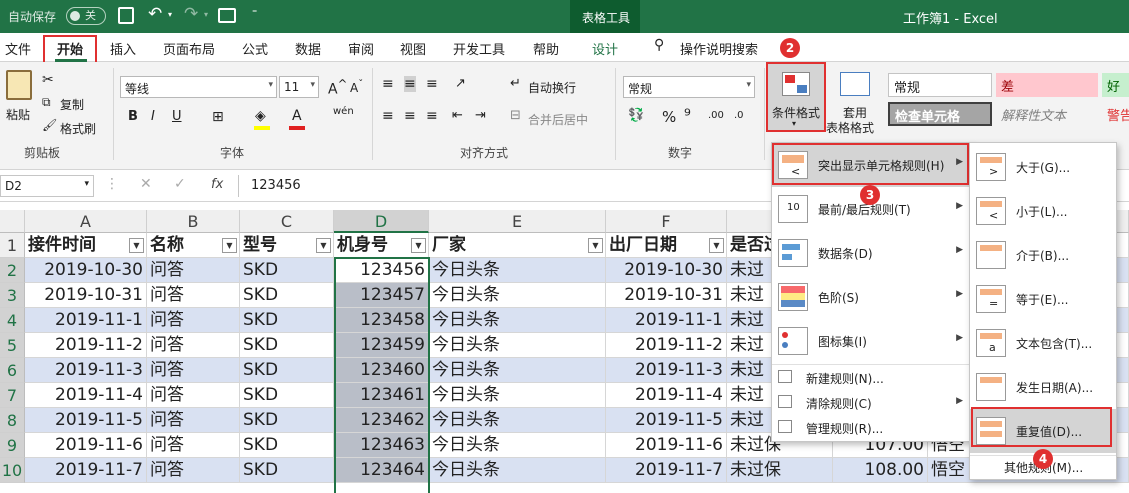 This screenshot has width=1129, height=493. What do you see at coordinates (666, 320) in the screenshot?
I see `cell-f: 2019-11-1` at bounding box center [666, 320].